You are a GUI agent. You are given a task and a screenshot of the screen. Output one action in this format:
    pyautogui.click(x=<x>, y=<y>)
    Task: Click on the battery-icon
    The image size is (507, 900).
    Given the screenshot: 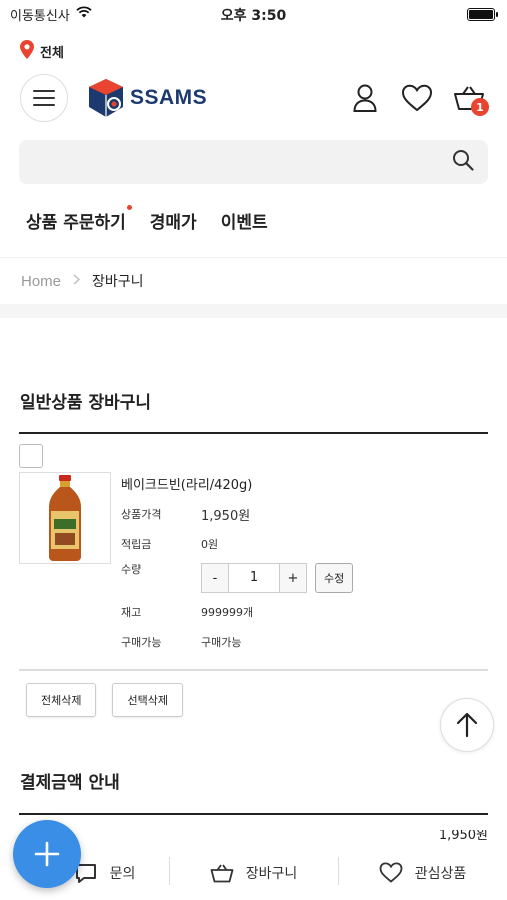 What is the action you would take?
    pyautogui.click(x=482, y=14)
    